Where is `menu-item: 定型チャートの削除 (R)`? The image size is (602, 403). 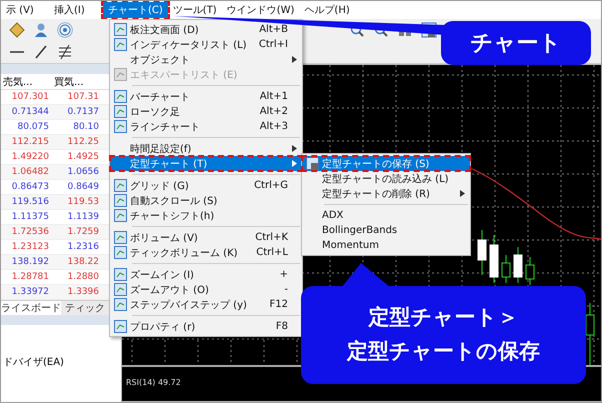 menu-item: 定型チャートの削除 (R) is located at coordinates (386, 193).